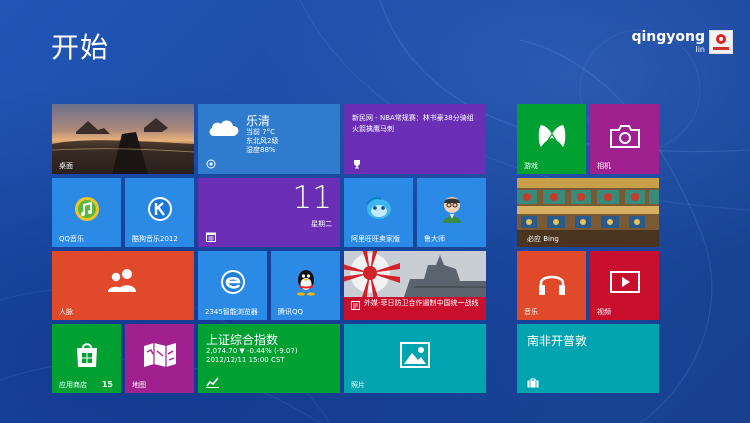  Describe the element at coordinates (211, 164) in the screenshot. I see `weather-badge-icon` at that location.